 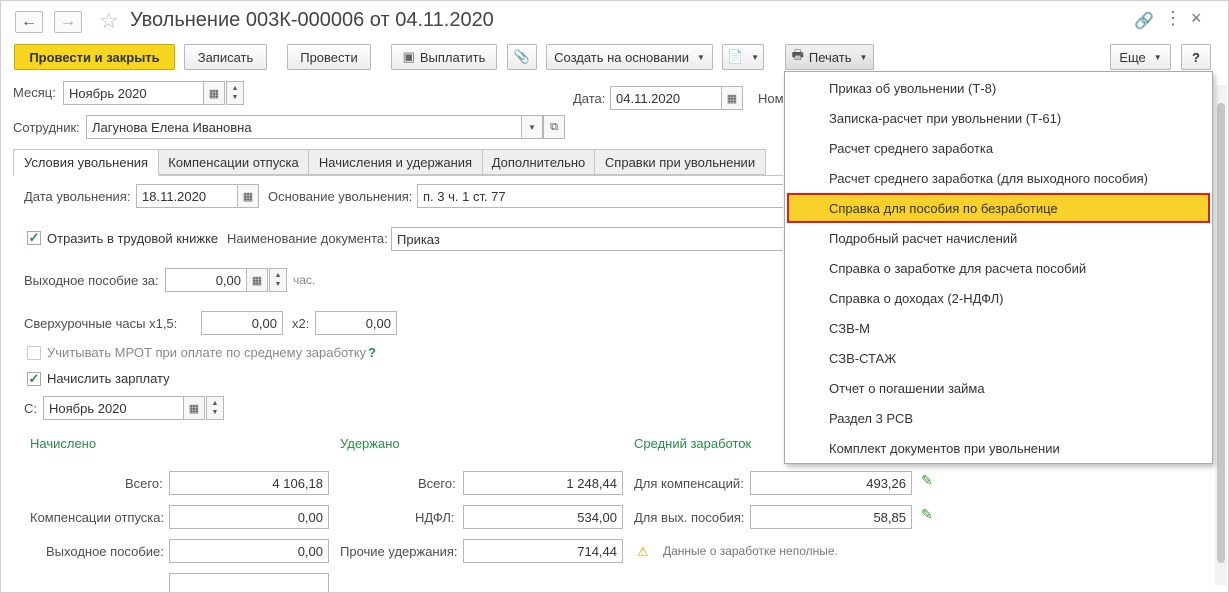 What do you see at coordinates (587, 239) in the screenshot?
I see `docname-field: Приказ` at bounding box center [587, 239].